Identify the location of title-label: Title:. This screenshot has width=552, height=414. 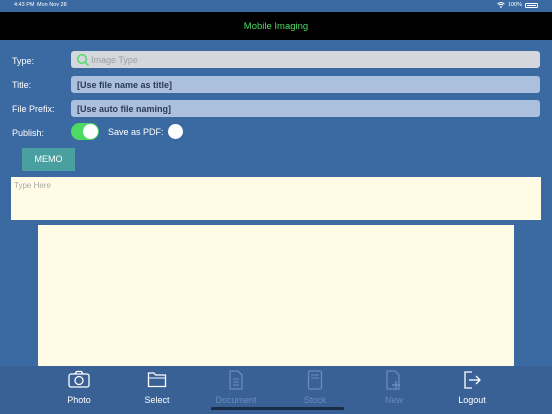
(22, 85).